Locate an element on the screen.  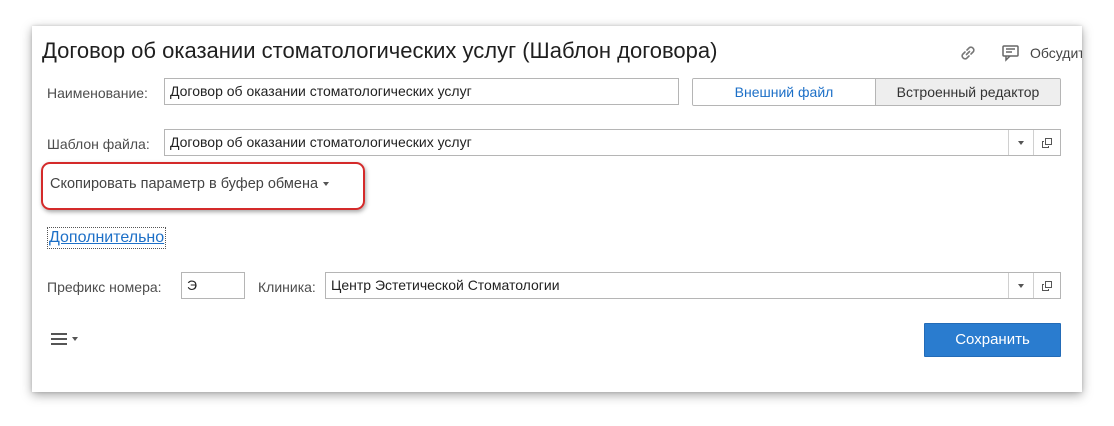
prefix-field: Э is located at coordinates (213, 285).